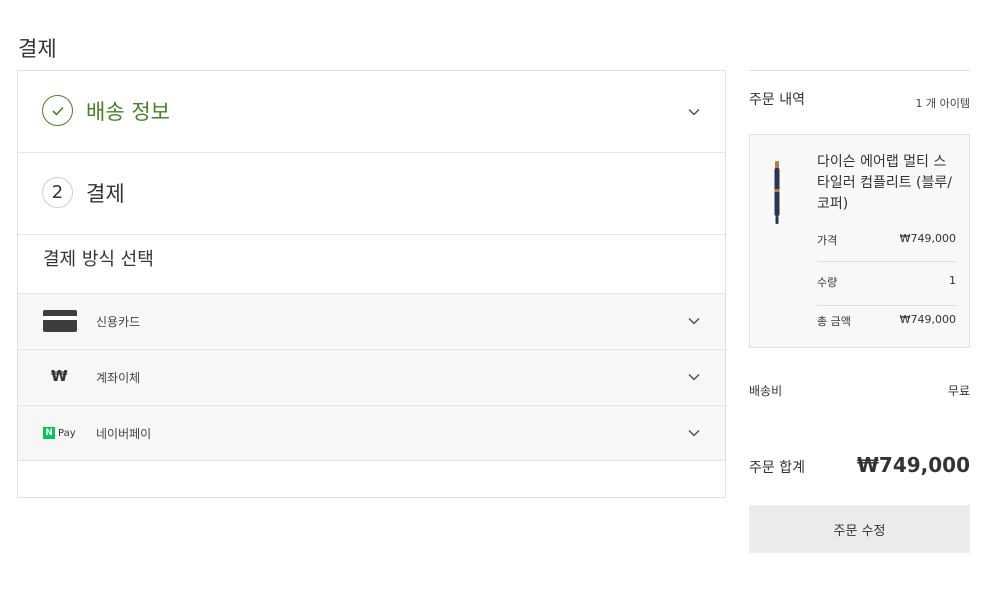  I want to click on product-name: 다이슨 에어랩 멀티 스타일러 컴플리트 (블루/코퍼), so click(884, 183).